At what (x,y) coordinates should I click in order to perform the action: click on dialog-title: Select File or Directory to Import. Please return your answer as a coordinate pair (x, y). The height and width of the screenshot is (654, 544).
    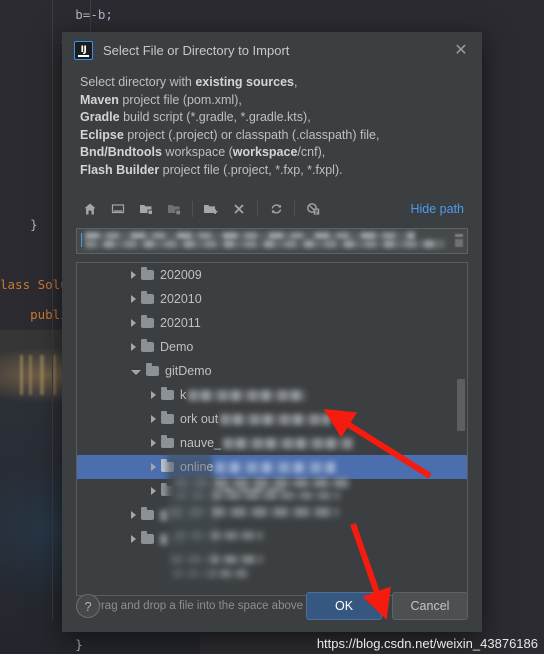
    Looking at the image, I should click on (196, 50).